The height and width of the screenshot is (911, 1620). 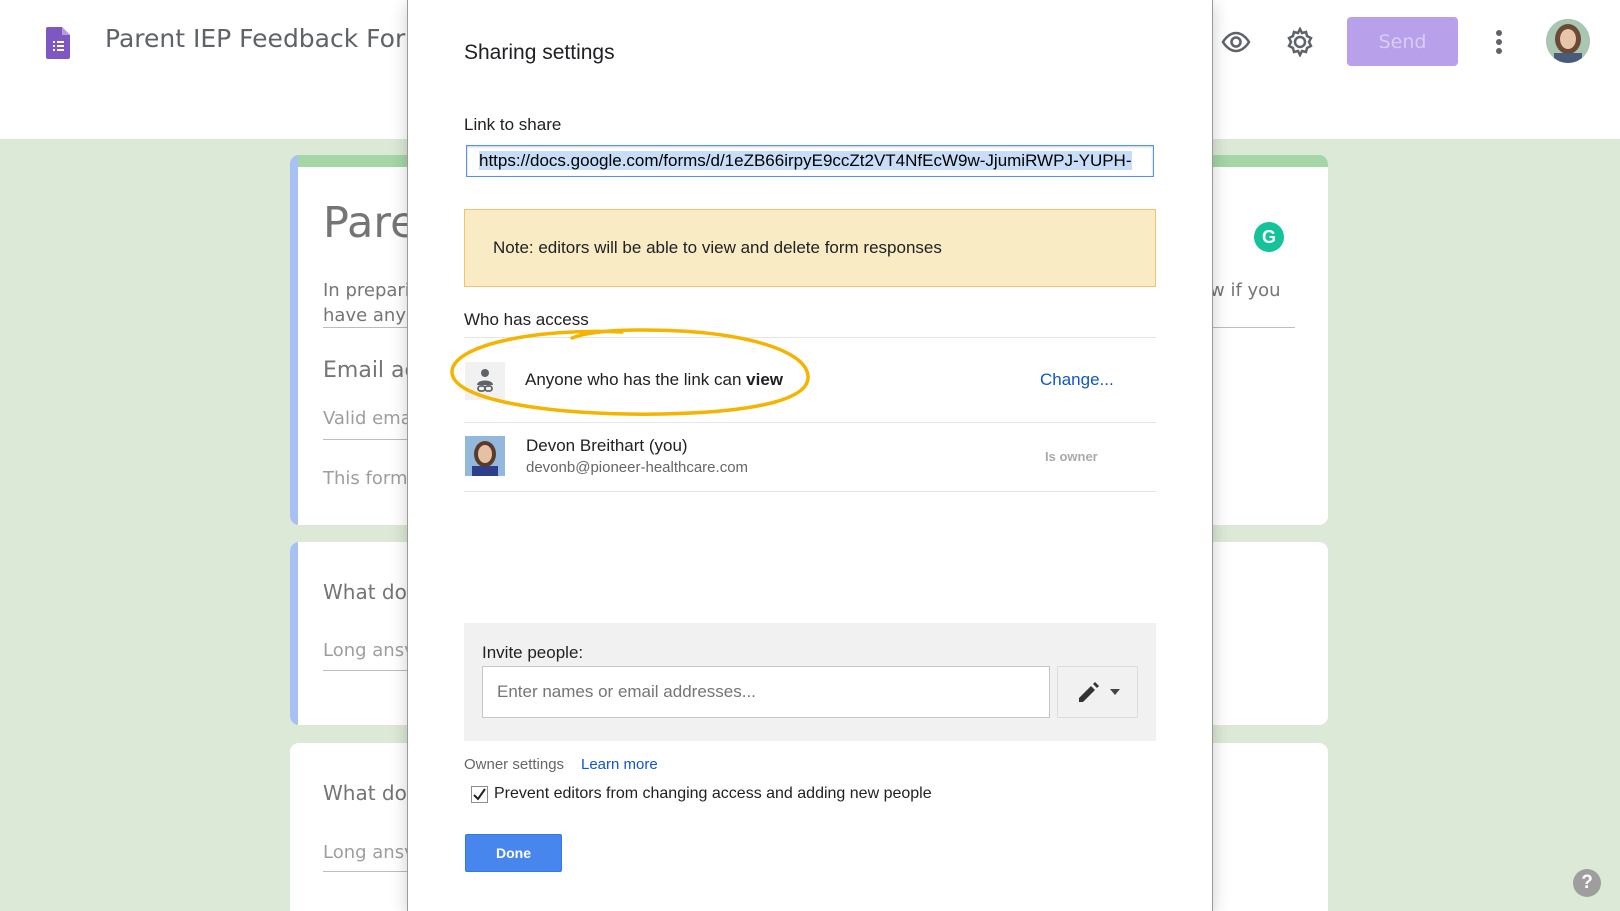 What do you see at coordinates (1587, 883) in the screenshot?
I see `help-icon: ?` at bounding box center [1587, 883].